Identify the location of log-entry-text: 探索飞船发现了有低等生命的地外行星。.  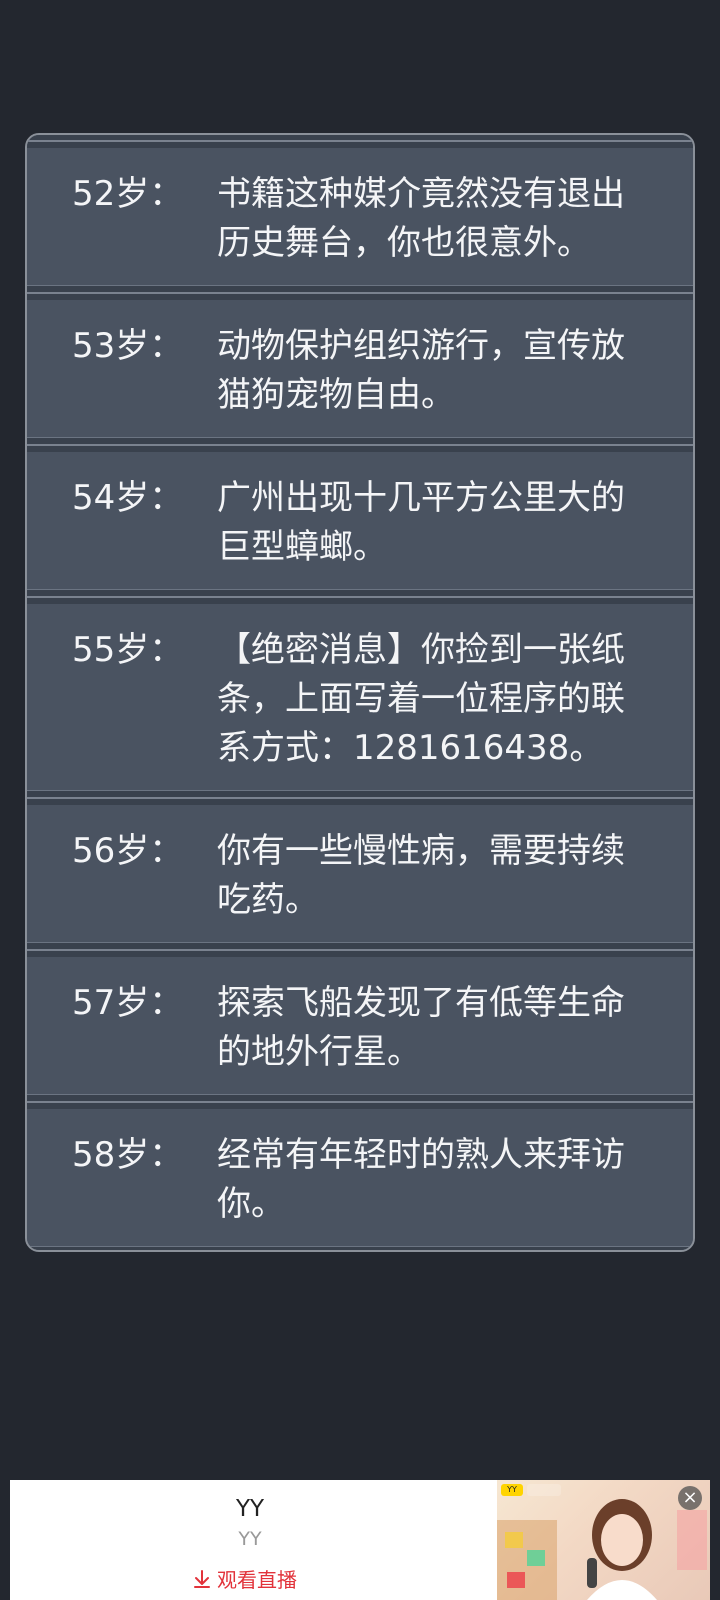
(421, 1027).